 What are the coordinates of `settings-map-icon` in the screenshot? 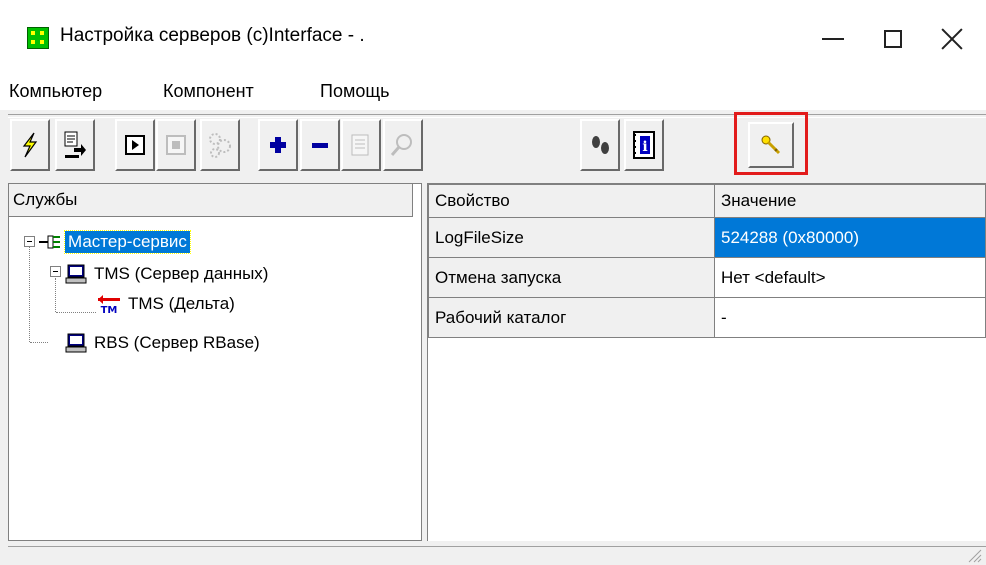 It's located at (220, 145).